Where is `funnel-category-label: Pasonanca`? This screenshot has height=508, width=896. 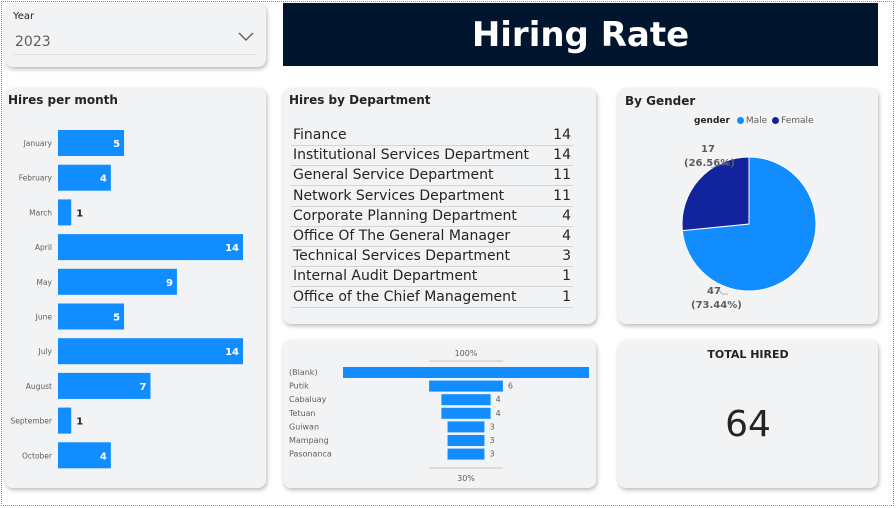
funnel-category-label: Pasonanca is located at coordinates (310, 454).